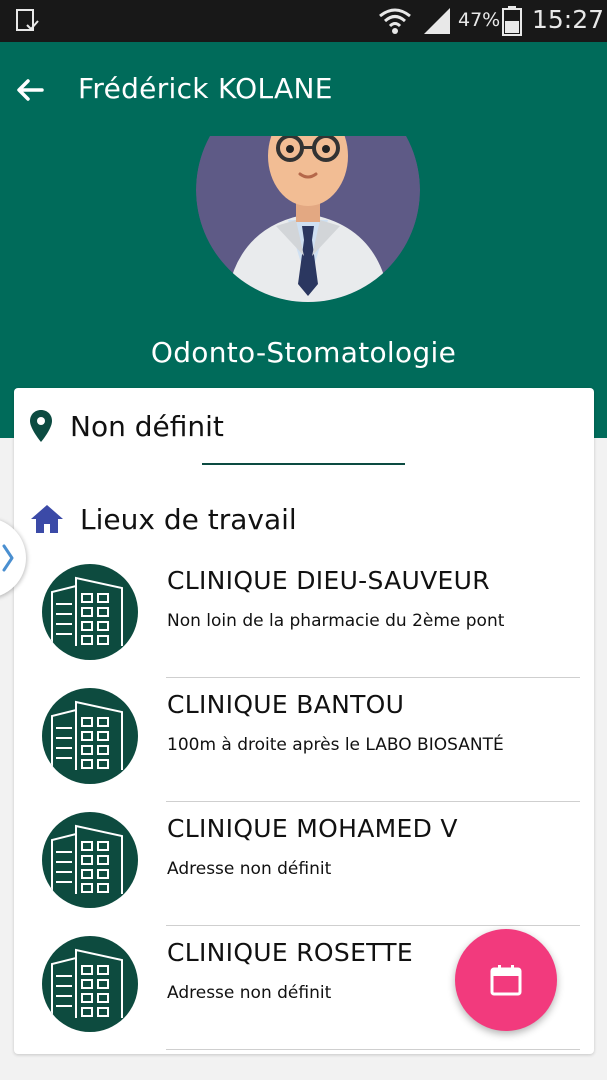 This screenshot has width=607, height=1080. Describe the element at coordinates (30, 90) in the screenshot. I see `back-arrow-icon` at that location.